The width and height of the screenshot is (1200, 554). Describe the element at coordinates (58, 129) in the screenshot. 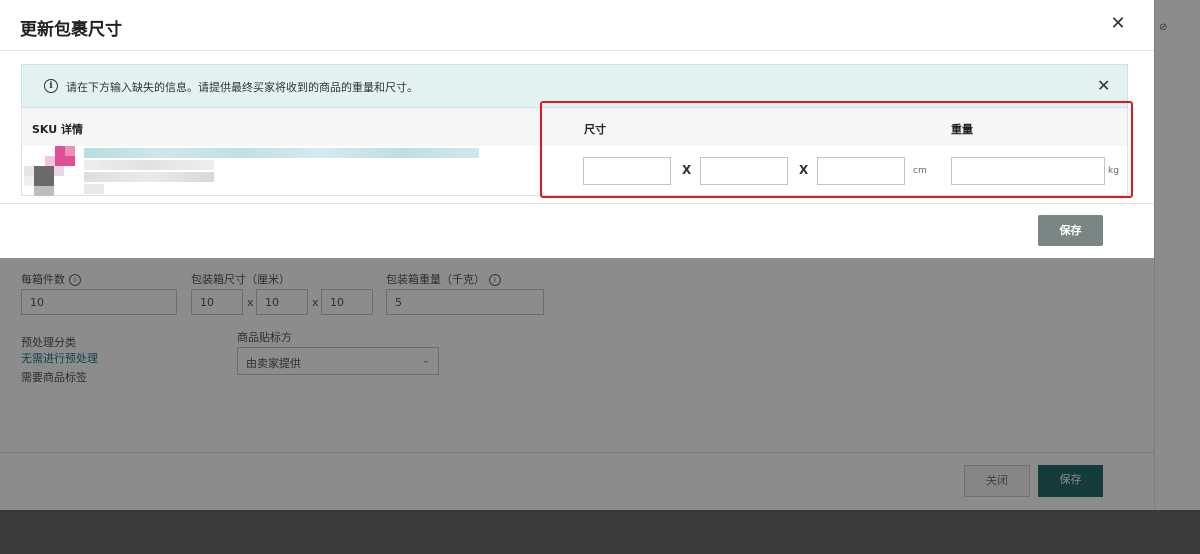

I see `column-header-sku: SKU 详情` at that location.